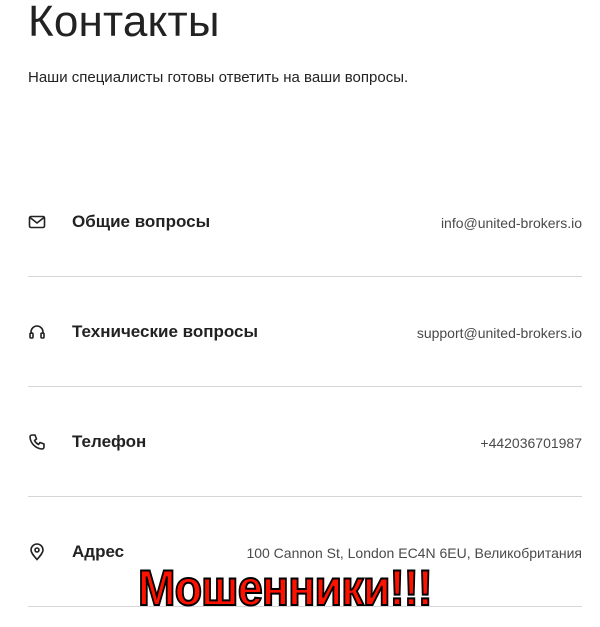 Image resolution: width=600 pixels, height=627 pixels. What do you see at coordinates (511, 223) in the screenshot?
I see `email-link: info@united-brokers.io` at bounding box center [511, 223].